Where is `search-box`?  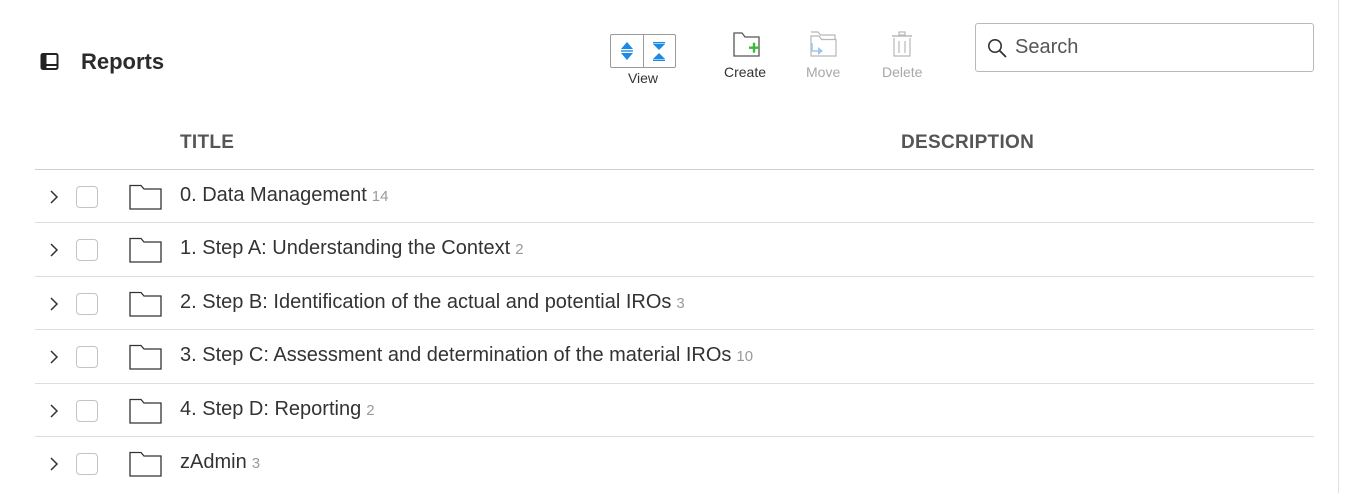
search-box is located at coordinates (1144, 47).